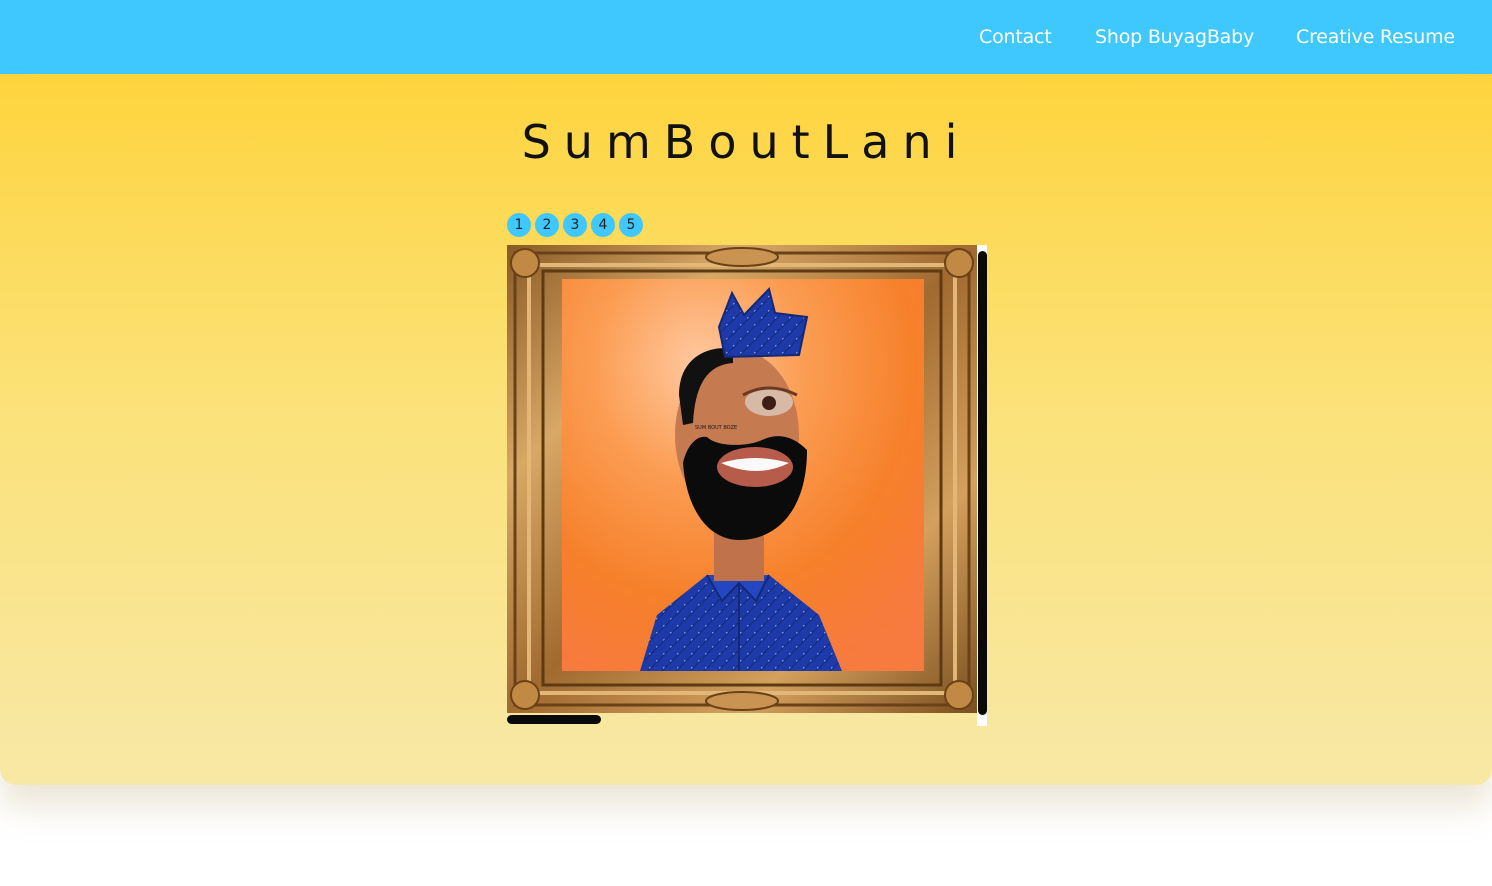 The width and height of the screenshot is (1492, 886). What do you see at coordinates (519, 225) in the screenshot?
I see `slide-dot-1: 1` at bounding box center [519, 225].